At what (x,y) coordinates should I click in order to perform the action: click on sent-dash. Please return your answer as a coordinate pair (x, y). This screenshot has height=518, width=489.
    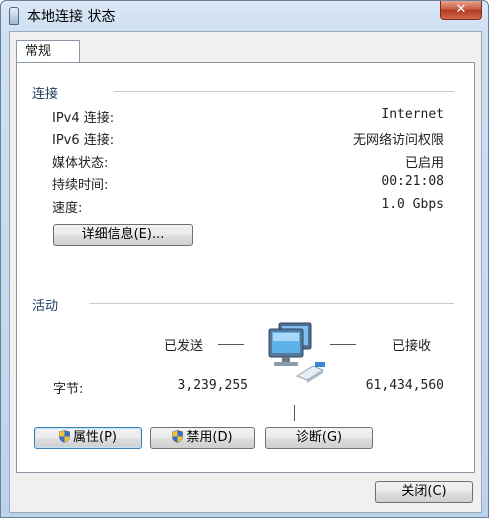
    Looking at the image, I should click on (231, 344).